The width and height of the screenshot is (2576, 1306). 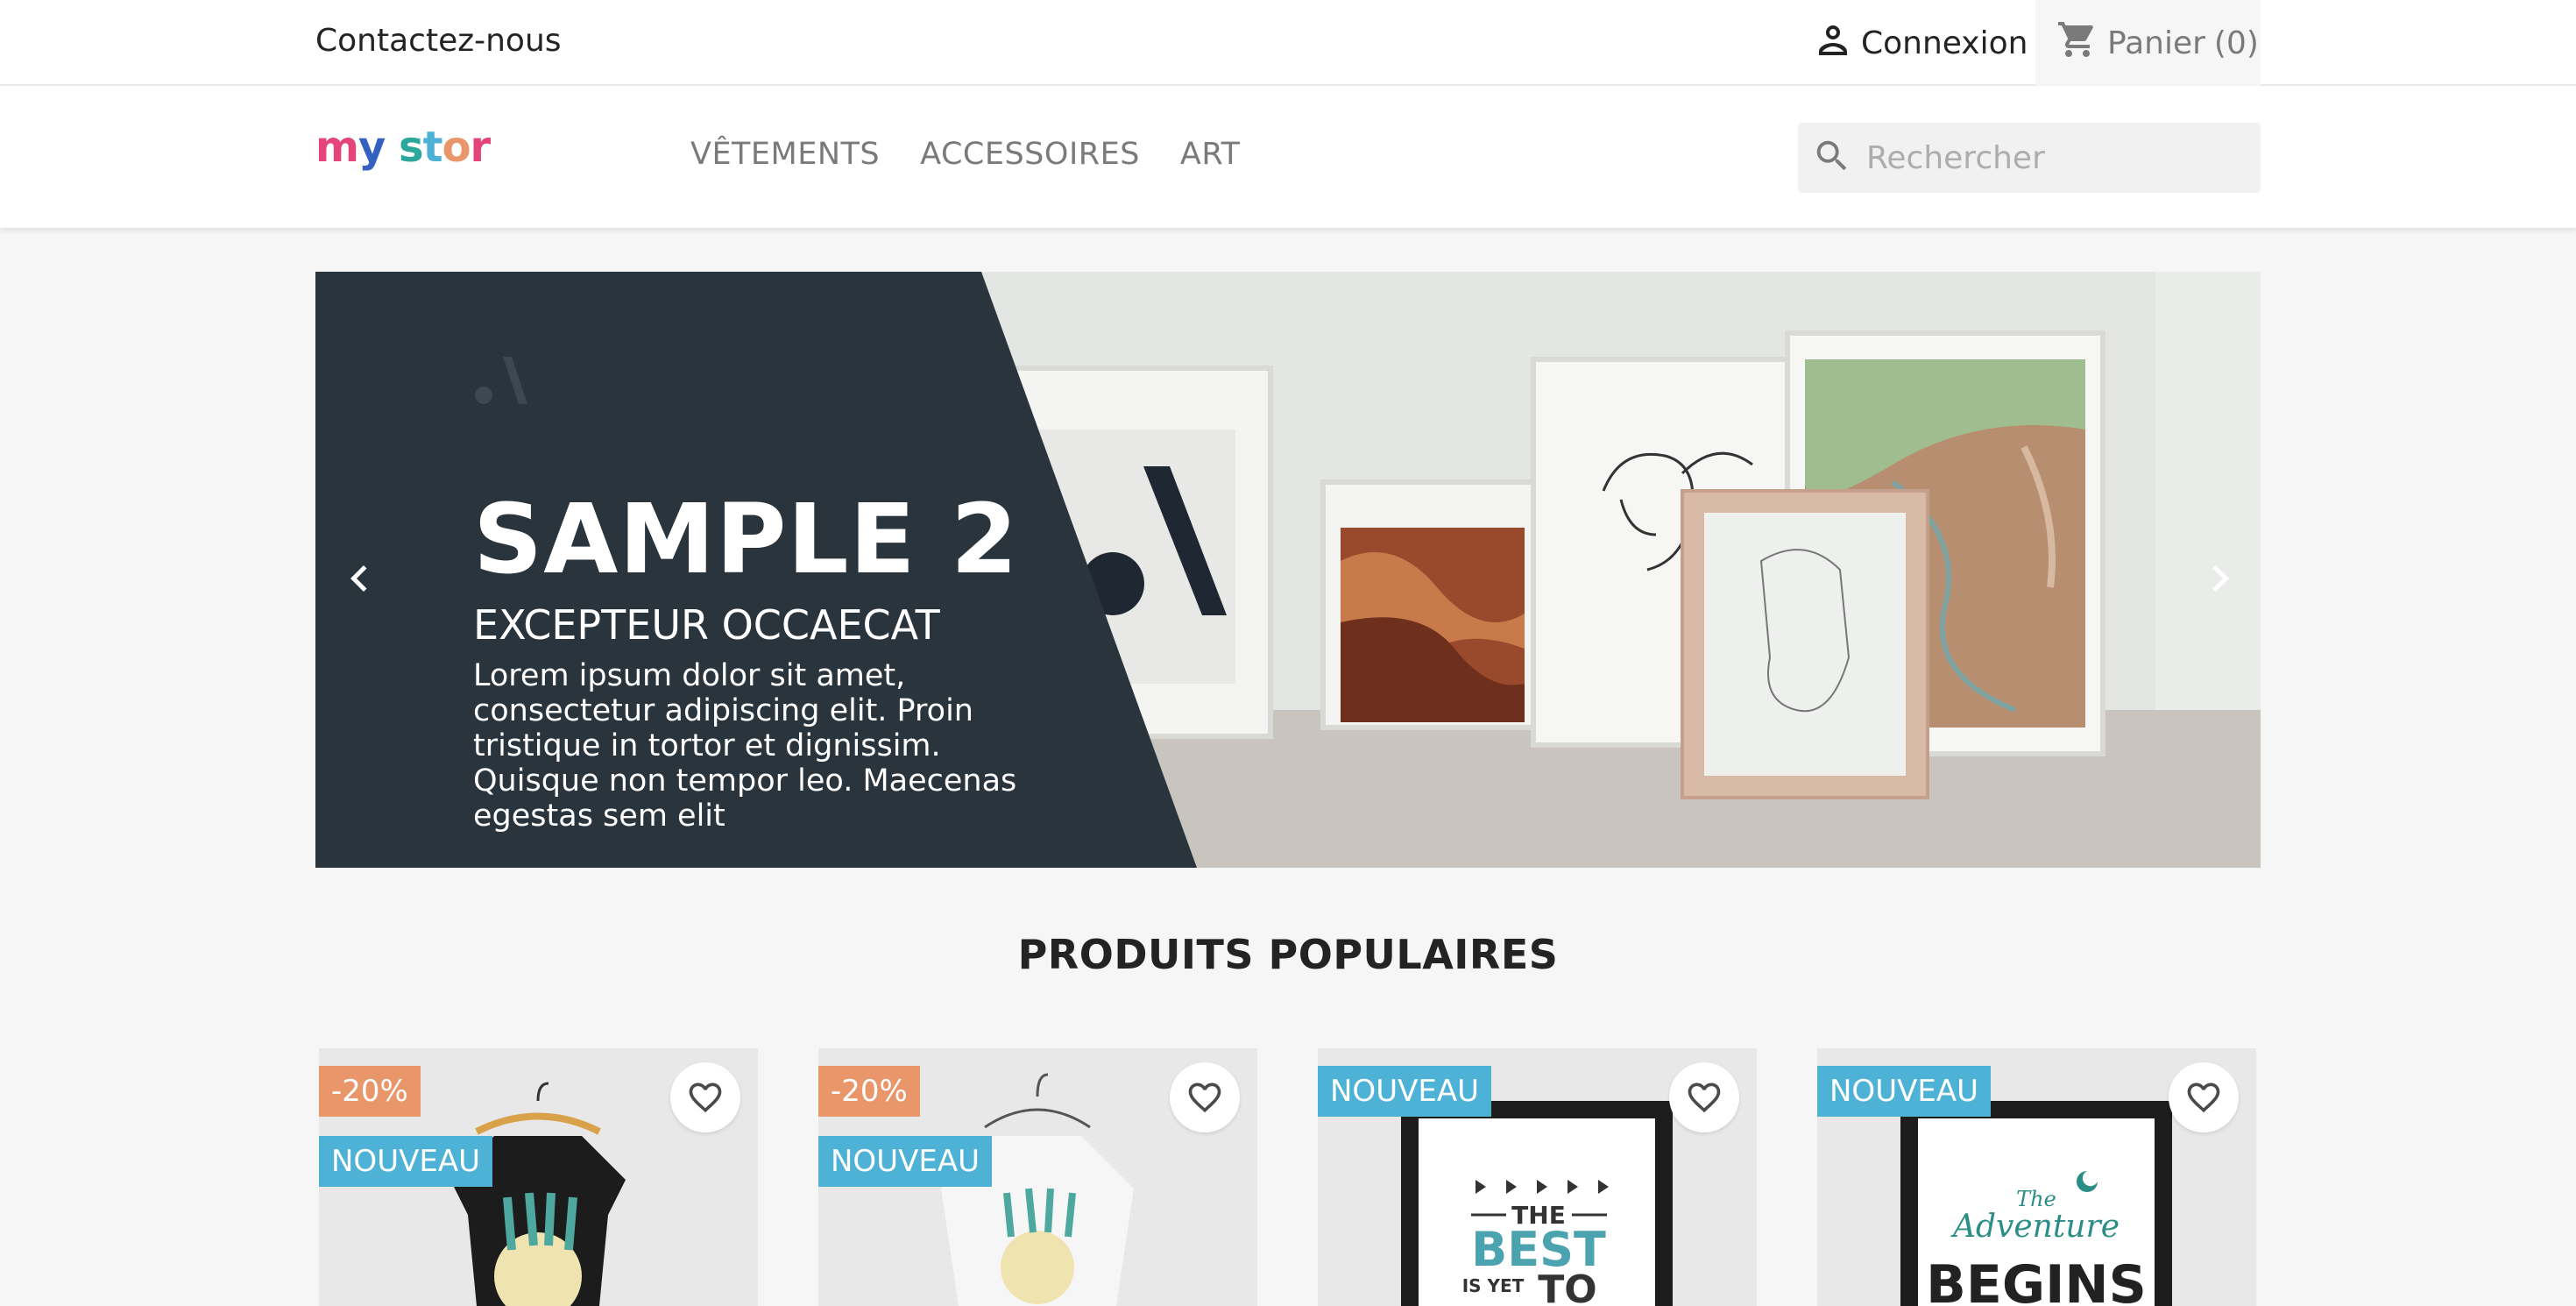 I want to click on cart-count: (0), so click(x=2236, y=43).